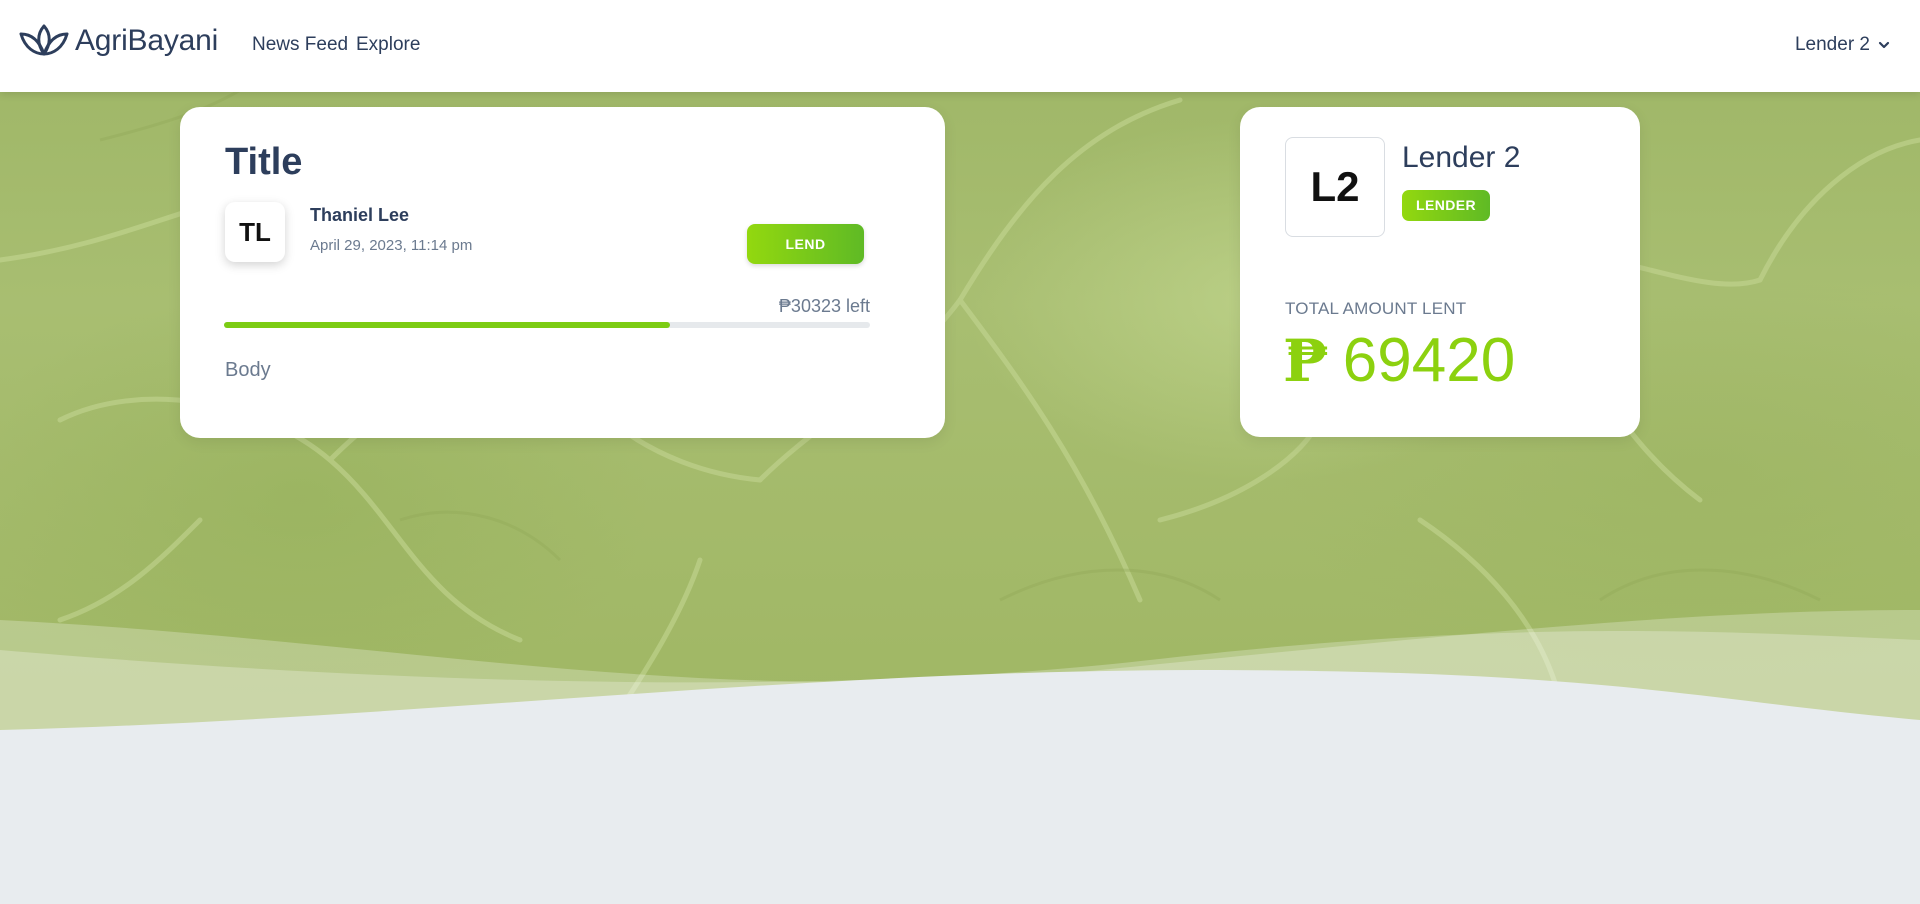 The height and width of the screenshot is (904, 1920). Describe the element at coordinates (805, 244) in the screenshot. I see `lend-button: LEND` at that location.